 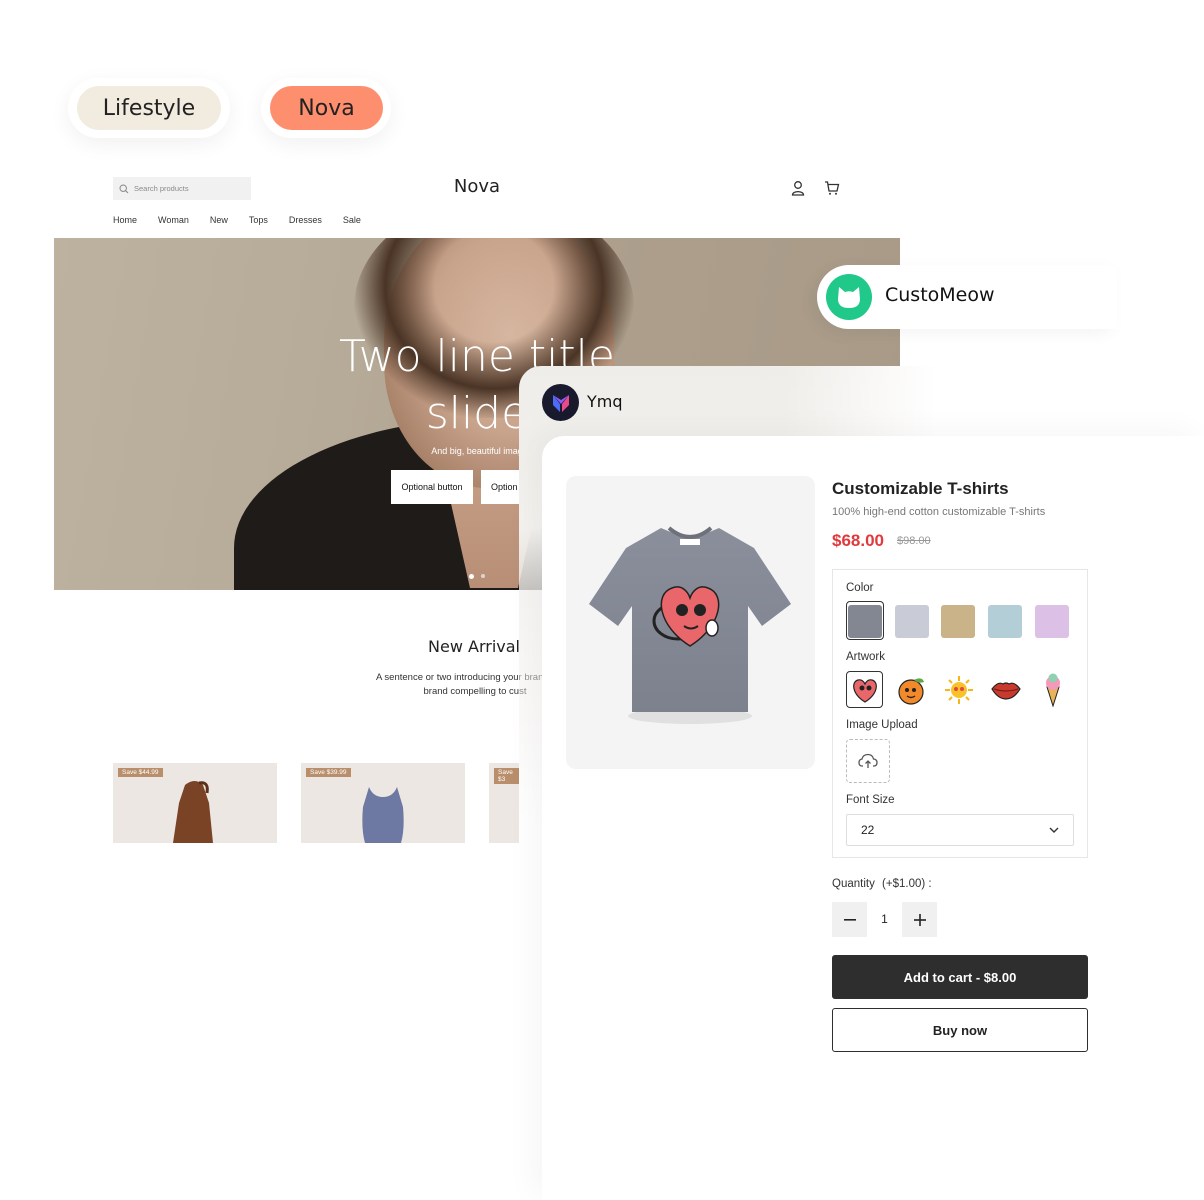 I want to click on product-old-price: $98.00, so click(x=914, y=541).